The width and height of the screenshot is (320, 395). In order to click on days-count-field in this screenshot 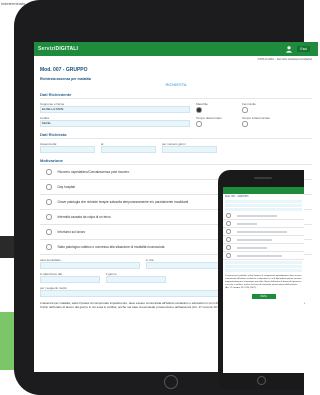, I will do `click(189, 149)`.